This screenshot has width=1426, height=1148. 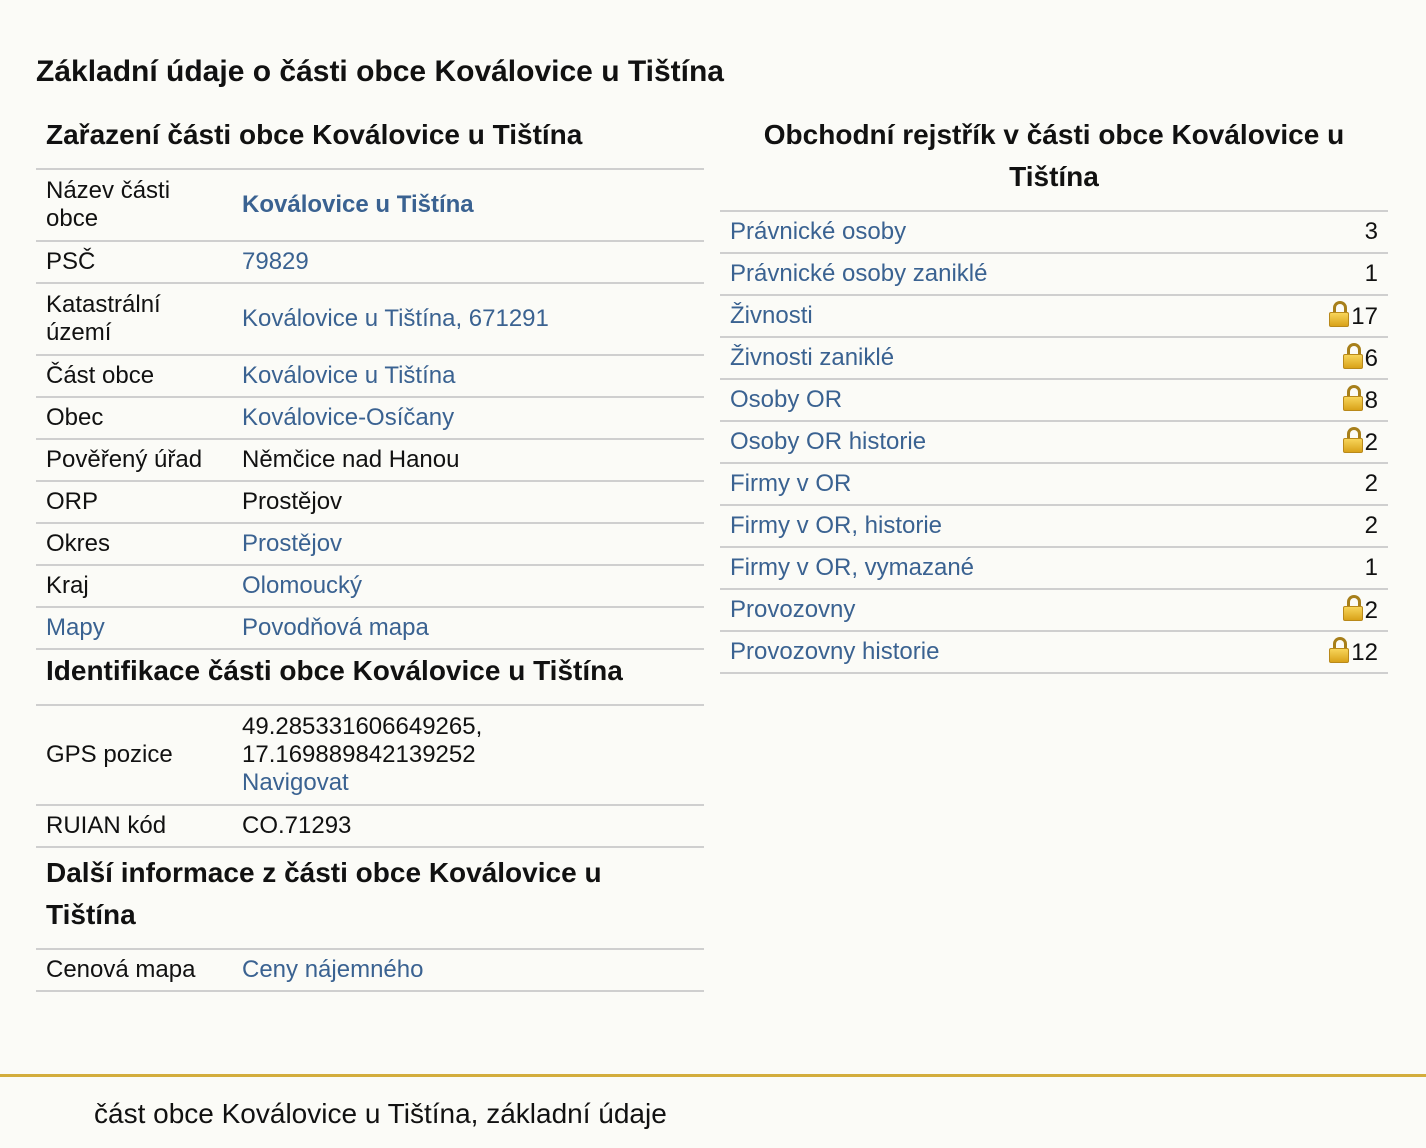 What do you see at coordinates (134, 376) in the screenshot?
I see `row-label: Část obce` at bounding box center [134, 376].